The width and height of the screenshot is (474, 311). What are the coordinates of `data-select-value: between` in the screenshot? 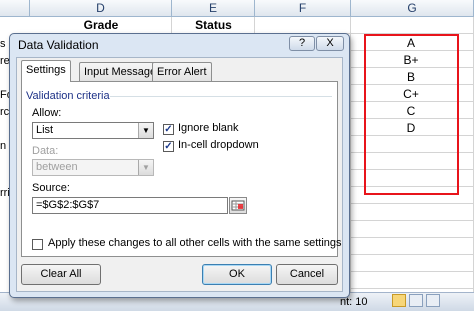 It's located at (57, 167).